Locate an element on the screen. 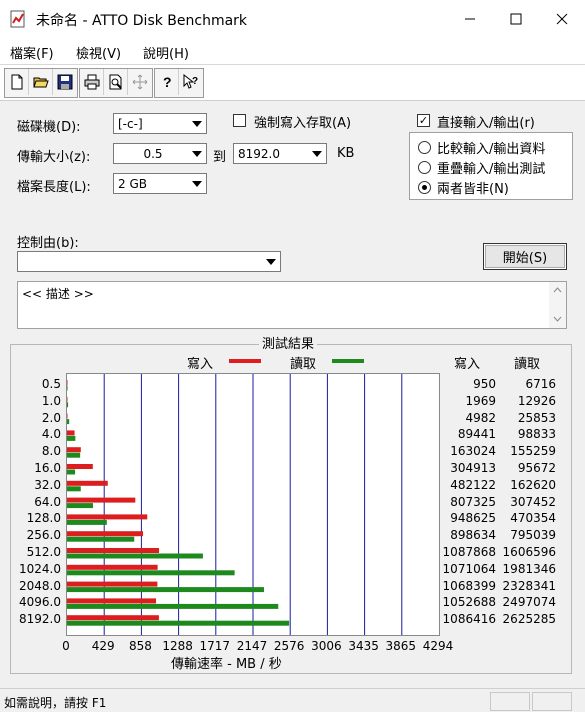 The width and height of the screenshot is (585, 712). start-button: 開始(S) is located at coordinates (525, 256).